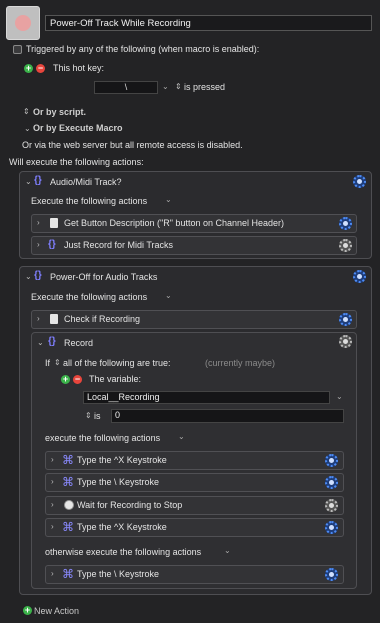 The width and height of the screenshot is (380, 623). I want to click on group1-execute-label: Execute the following actions, so click(89, 201).